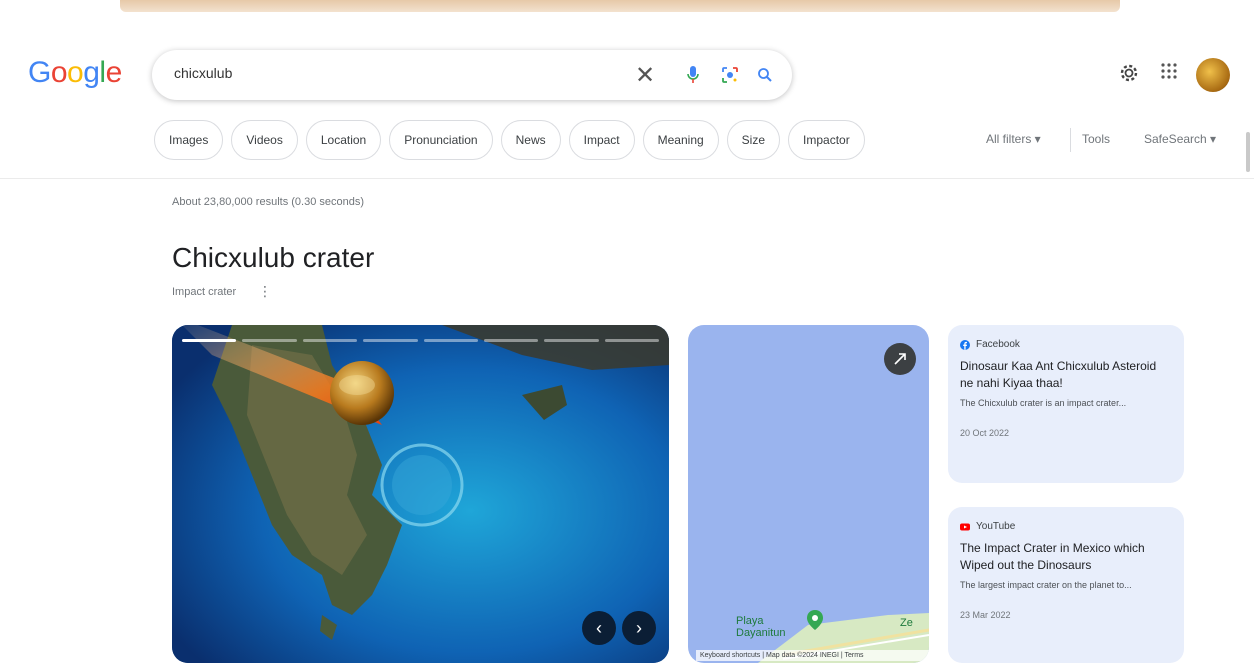 The width and height of the screenshot is (1254, 667). What do you see at coordinates (985, 615) in the screenshot?
I see `card-date: 23 Mar 2022` at bounding box center [985, 615].